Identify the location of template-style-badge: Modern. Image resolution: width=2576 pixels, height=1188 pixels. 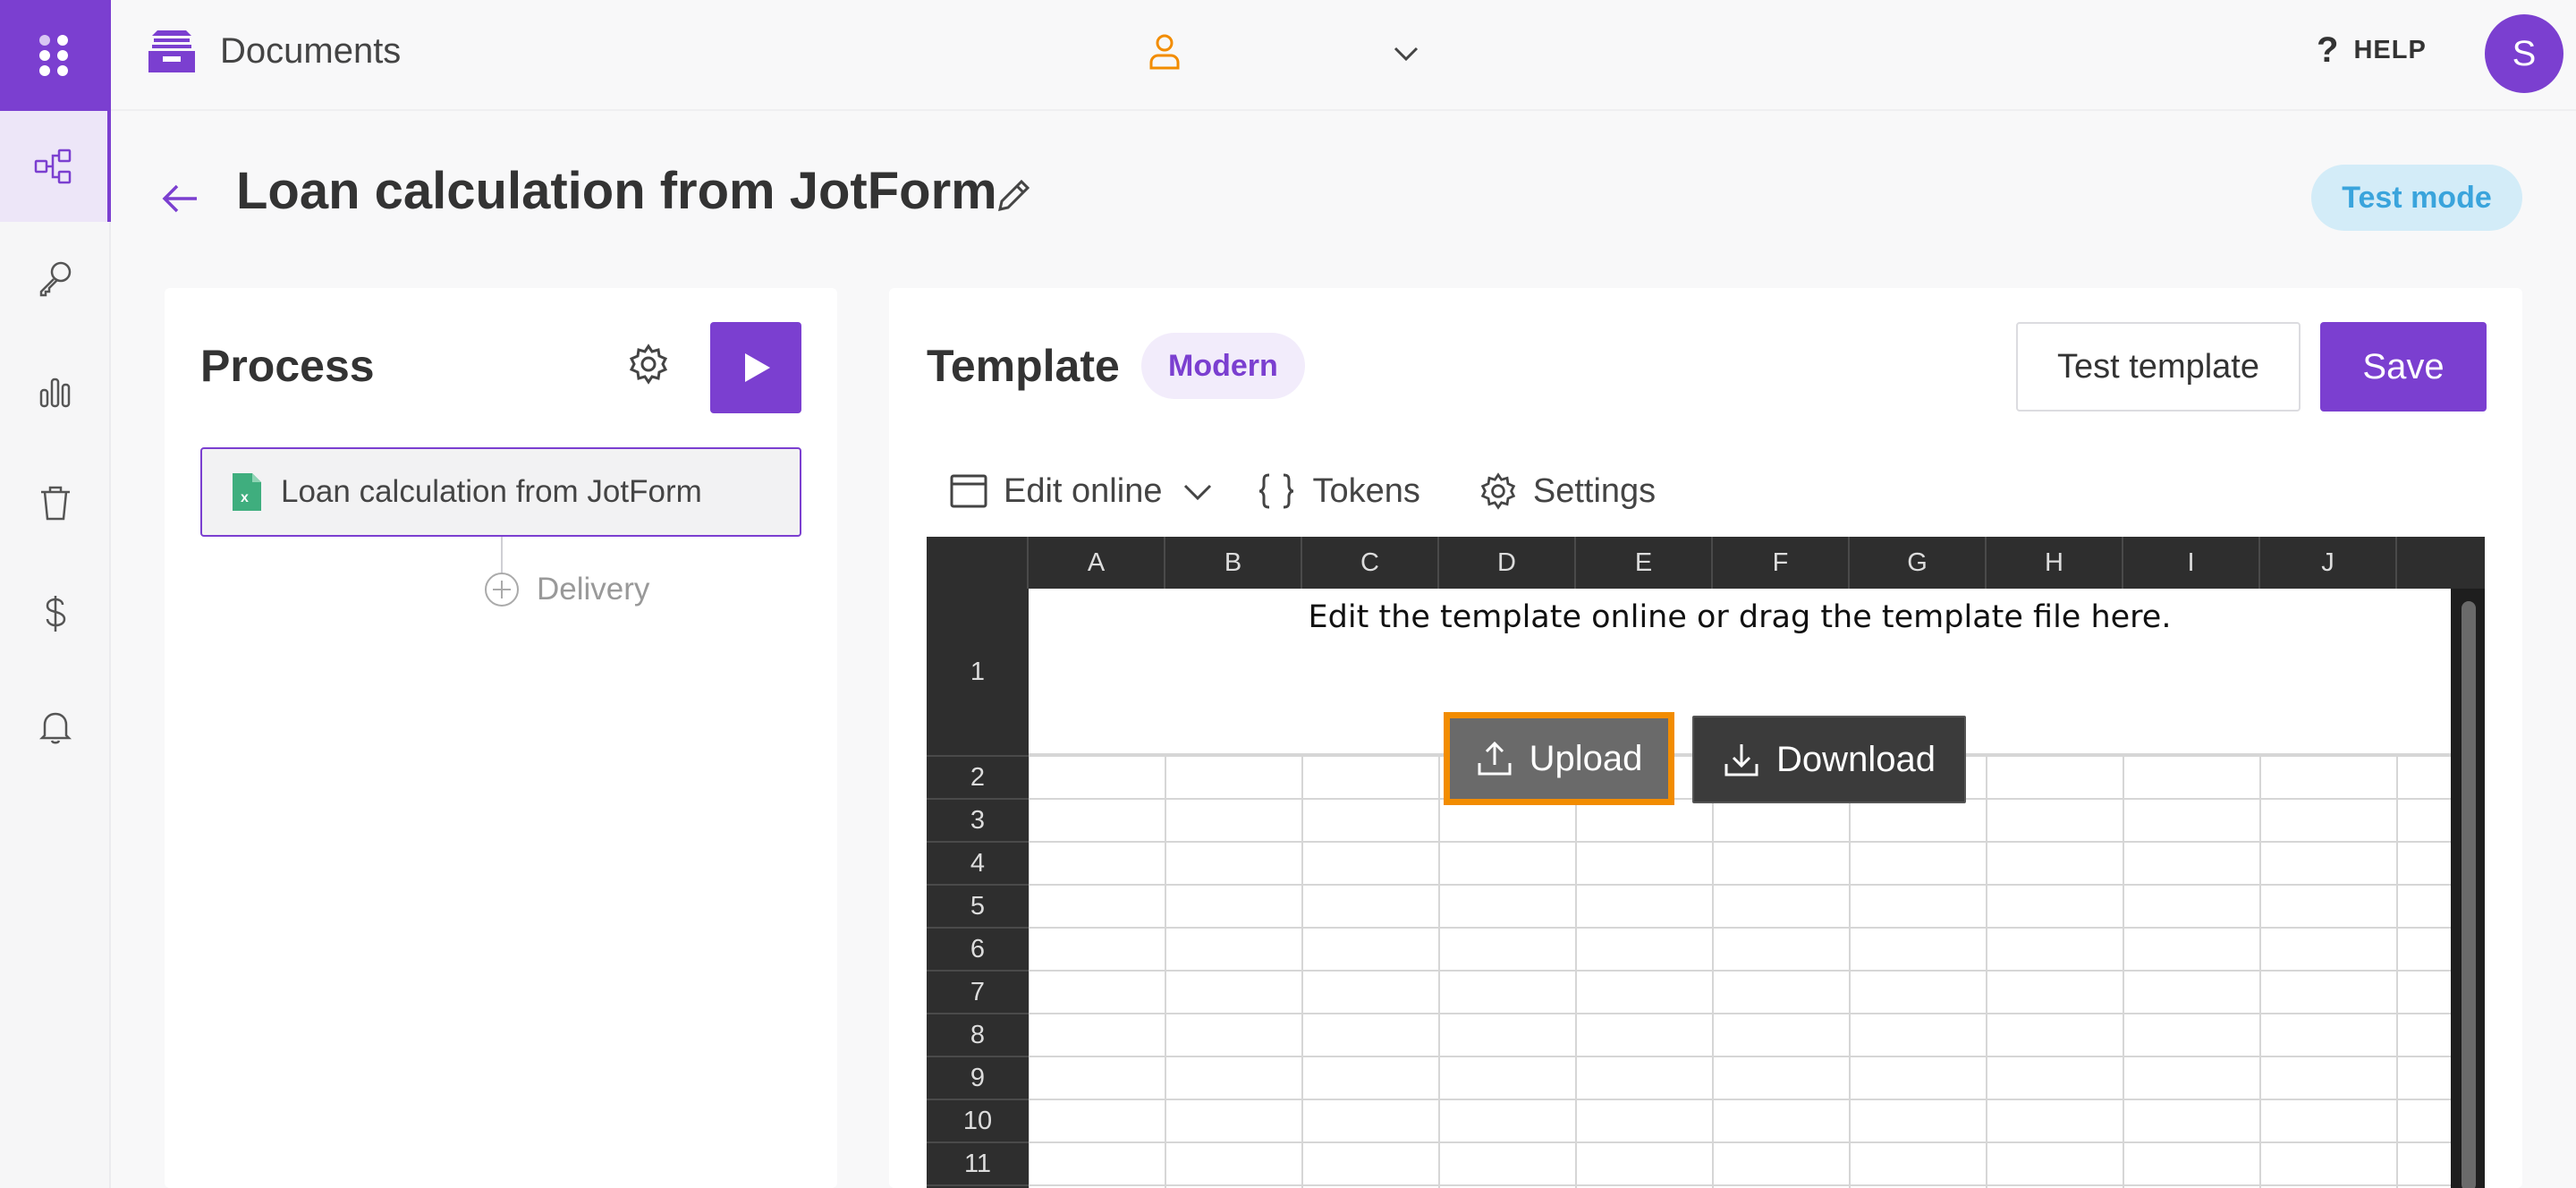
(1223, 366).